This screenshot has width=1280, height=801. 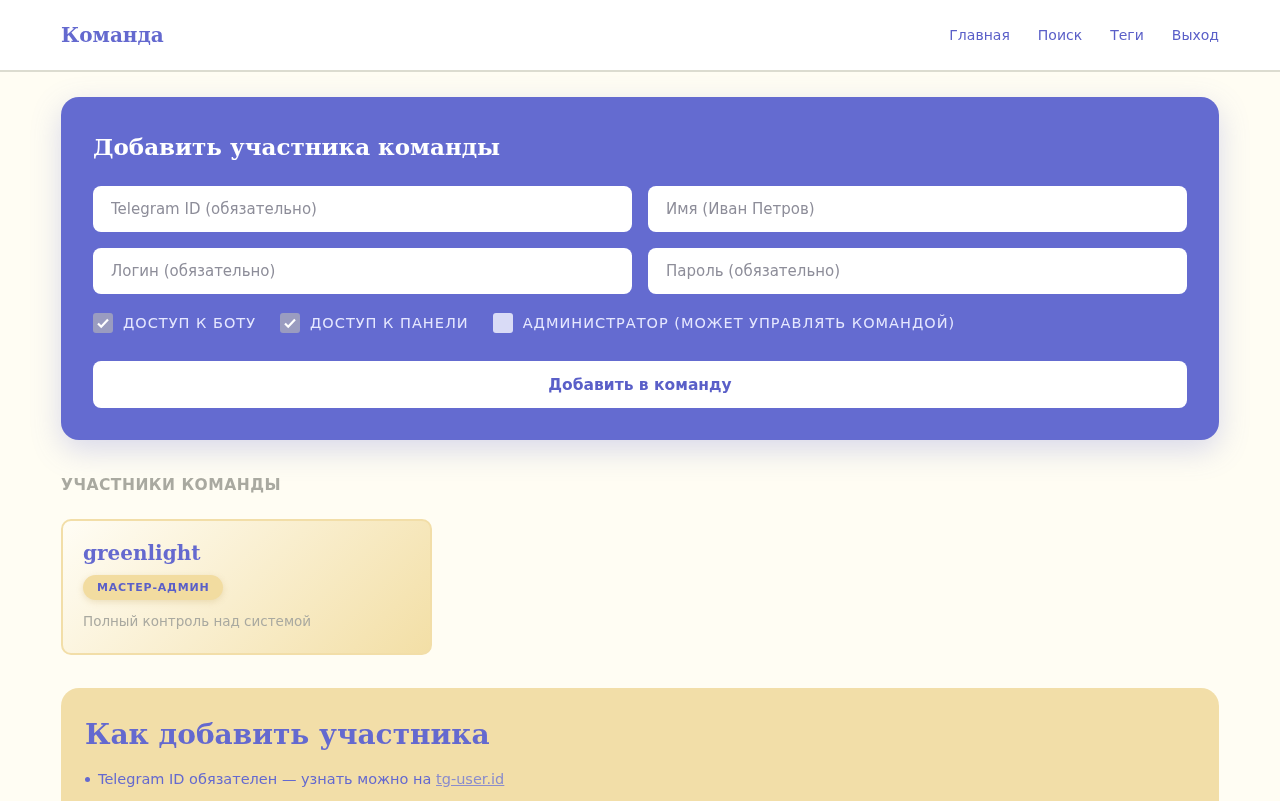 I want to click on member-description: Полный контроль над системой, so click(x=197, y=621).